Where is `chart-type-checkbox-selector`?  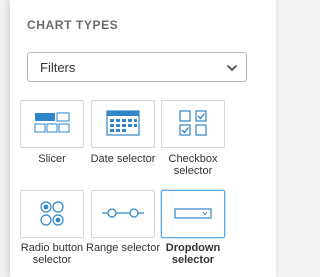
chart-type-checkbox-selector is located at coordinates (193, 124).